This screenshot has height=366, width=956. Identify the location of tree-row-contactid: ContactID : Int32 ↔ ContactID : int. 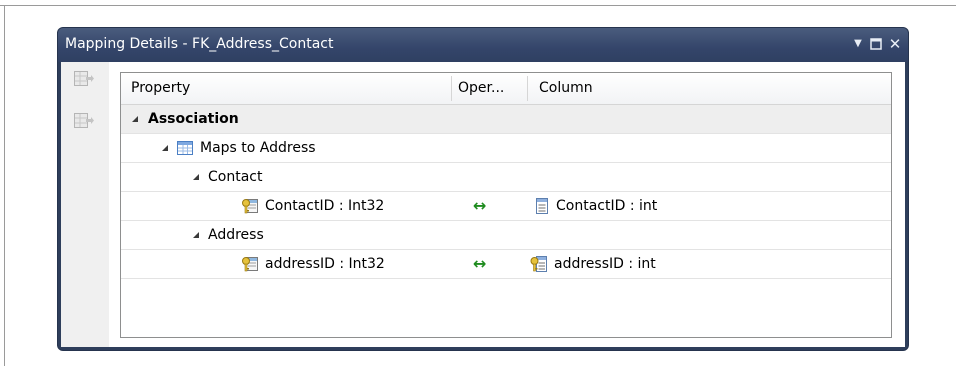
(506, 206).